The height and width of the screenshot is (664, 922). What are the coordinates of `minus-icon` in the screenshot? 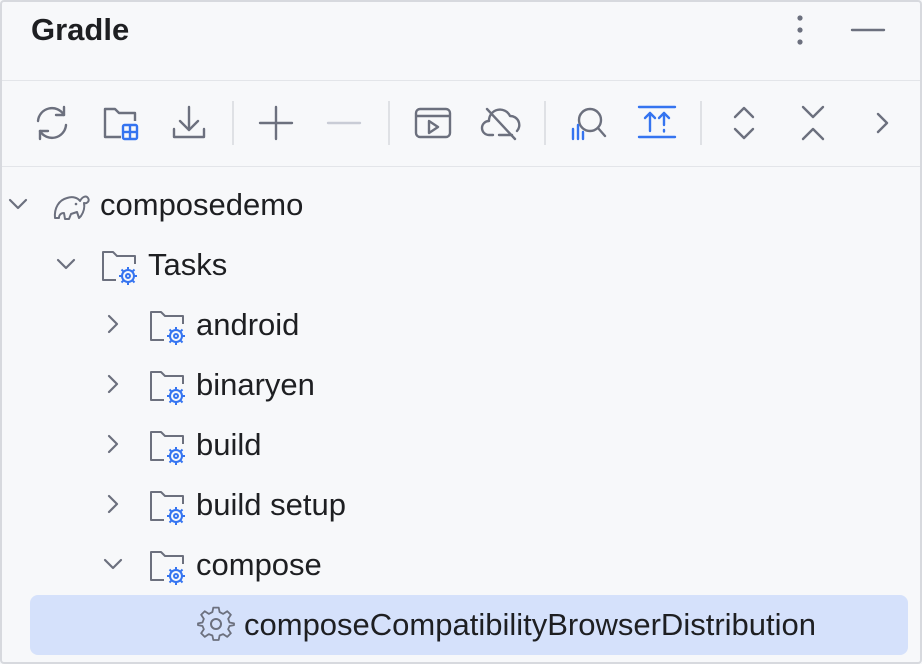 It's located at (344, 123).